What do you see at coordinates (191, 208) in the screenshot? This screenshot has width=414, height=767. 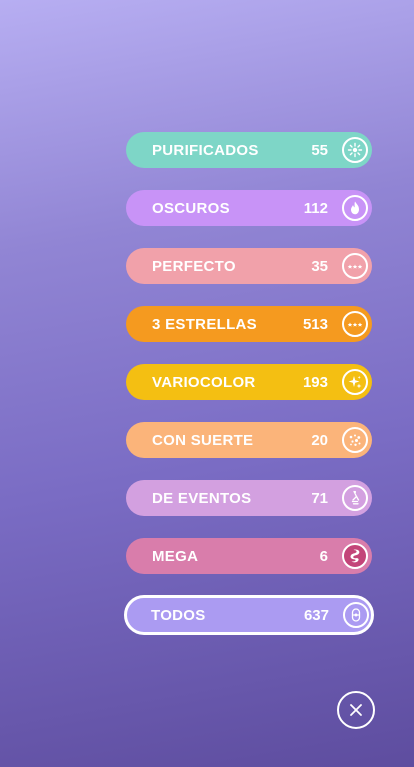 I see `filter-label: OSCUROS` at bounding box center [191, 208].